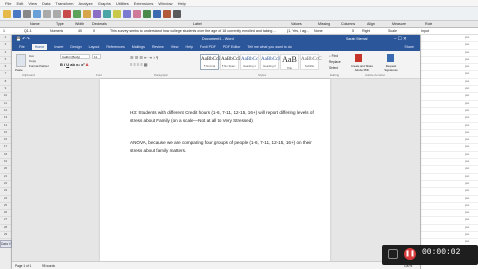  What do you see at coordinates (99, 24) in the screenshot?
I see `col-decimals: Decimals` at bounding box center [99, 24].